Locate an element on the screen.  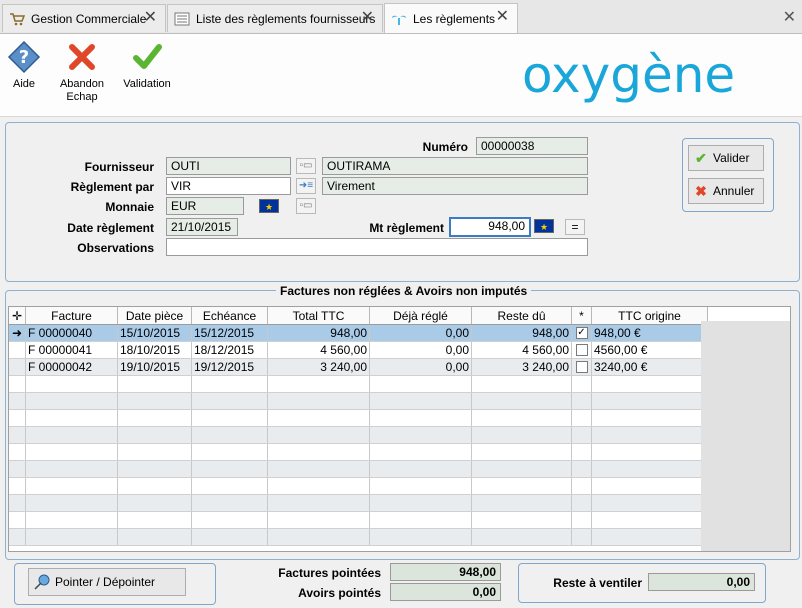
window-close-icon: ✕ is located at coordinates (789, 17).